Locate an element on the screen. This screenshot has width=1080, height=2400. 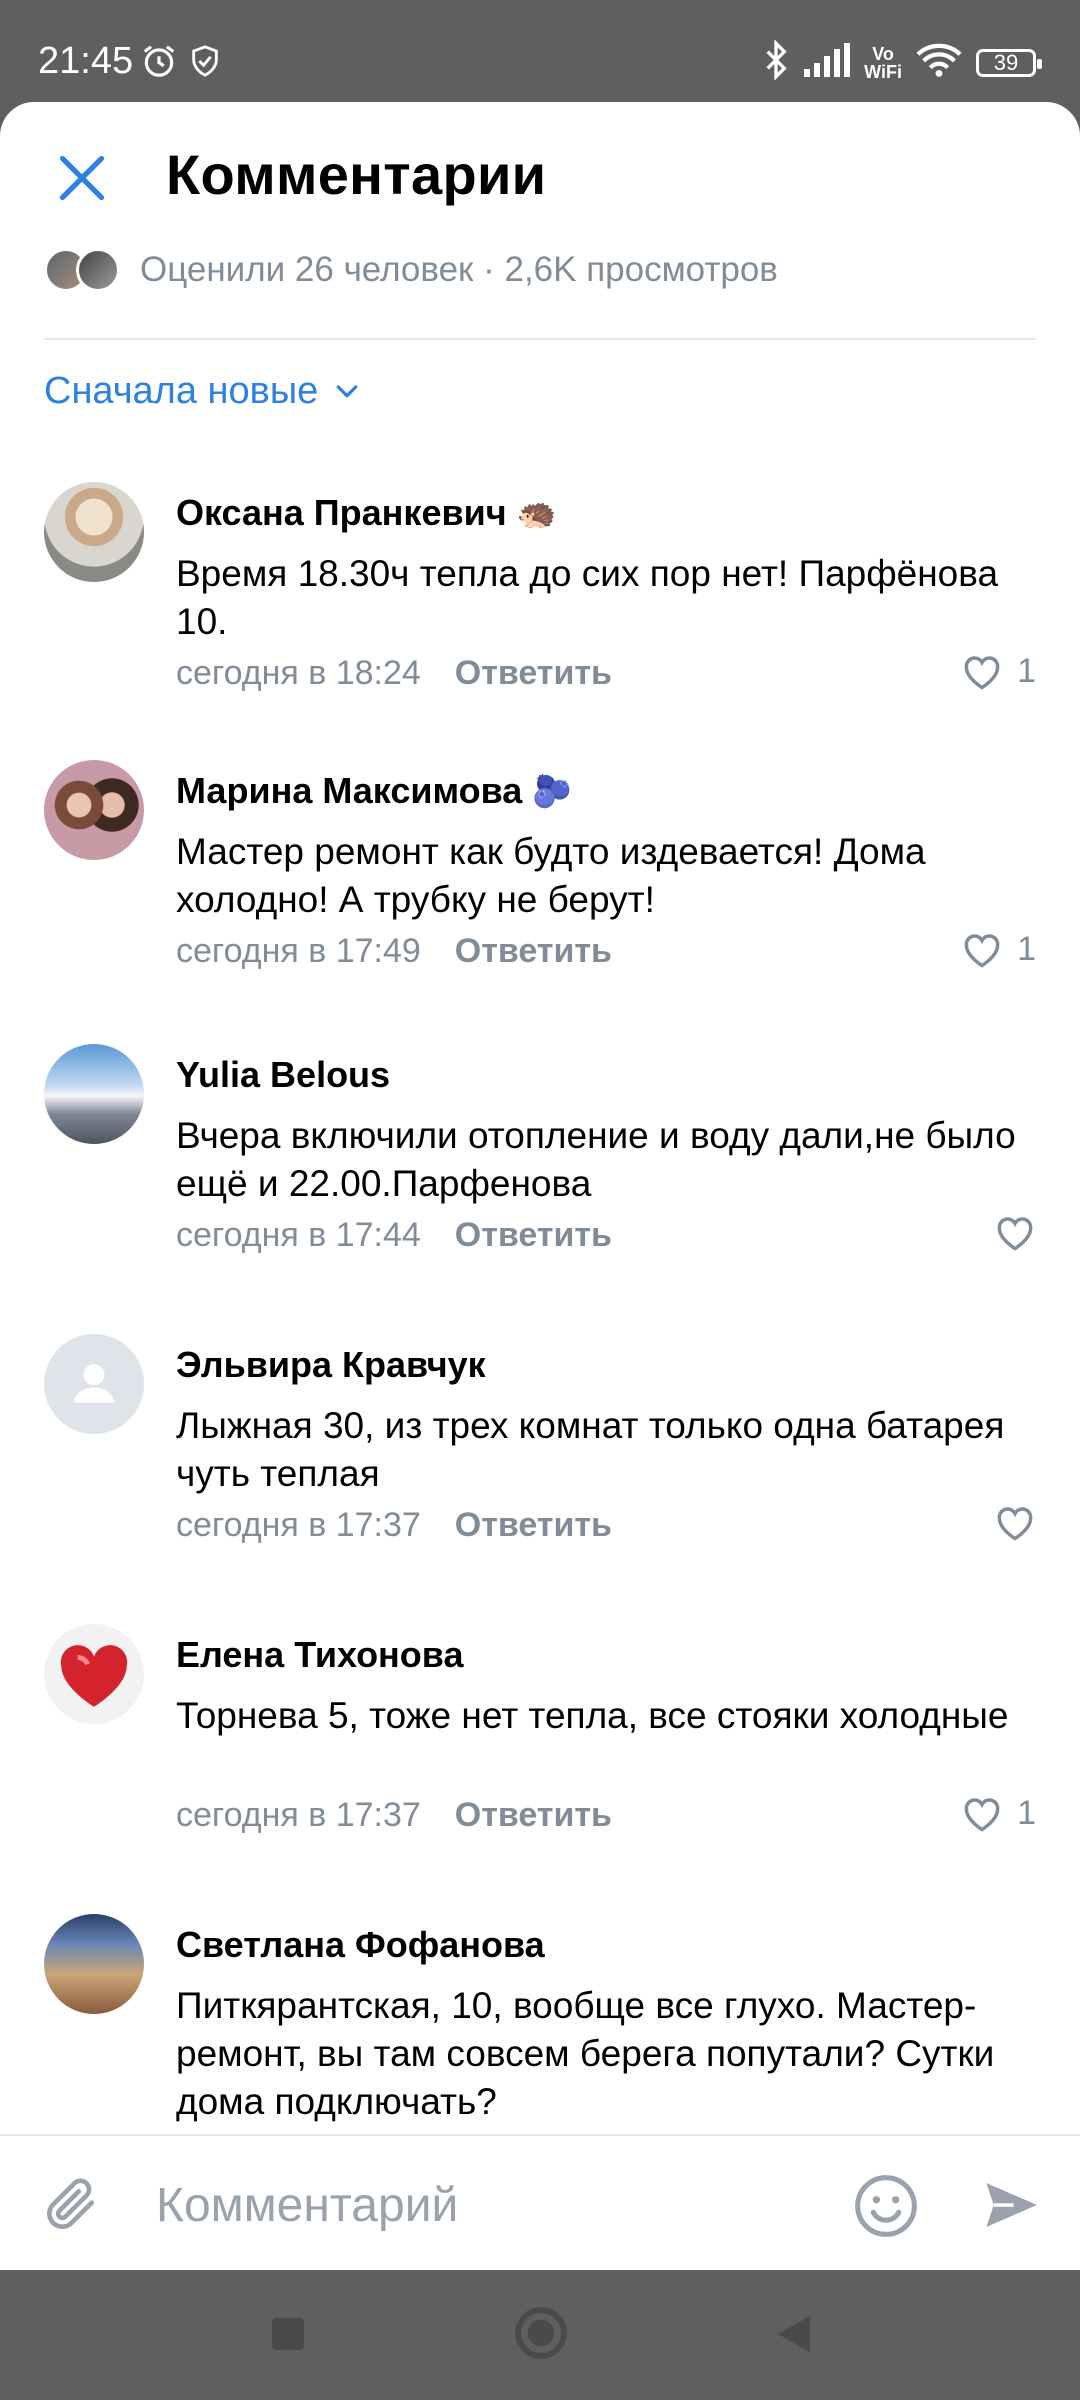
close-button is located at coordinates (82, 178).